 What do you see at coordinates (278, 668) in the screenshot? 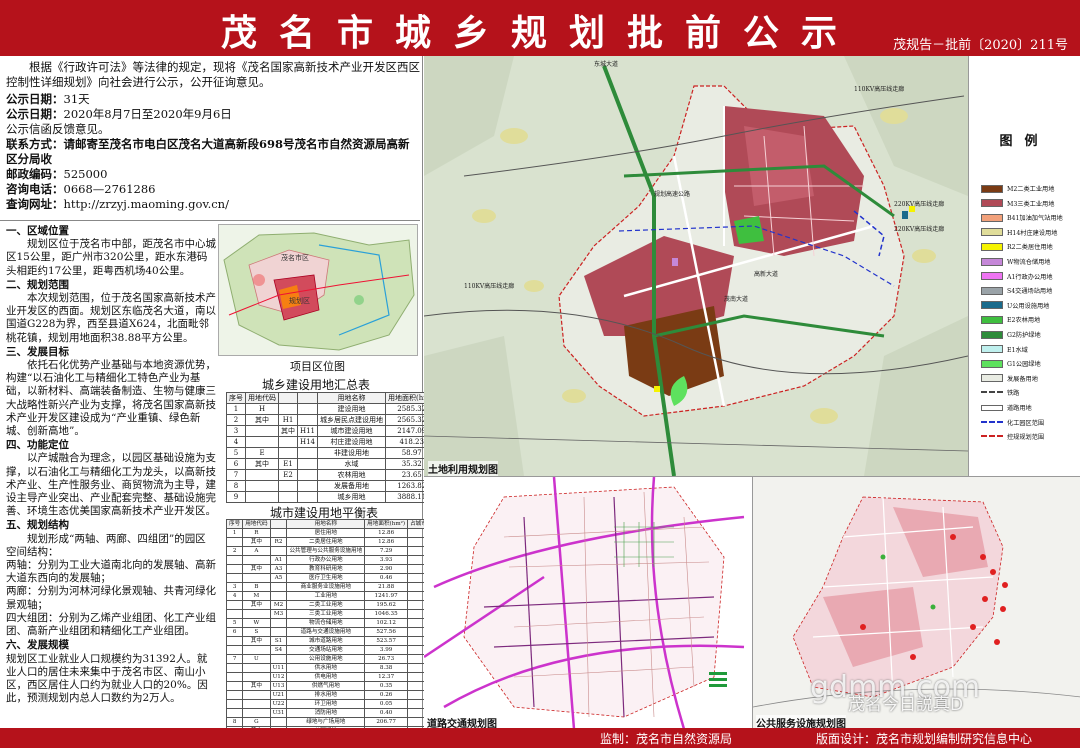
I see `table-cell: U11` at bounding box center [278, 668].